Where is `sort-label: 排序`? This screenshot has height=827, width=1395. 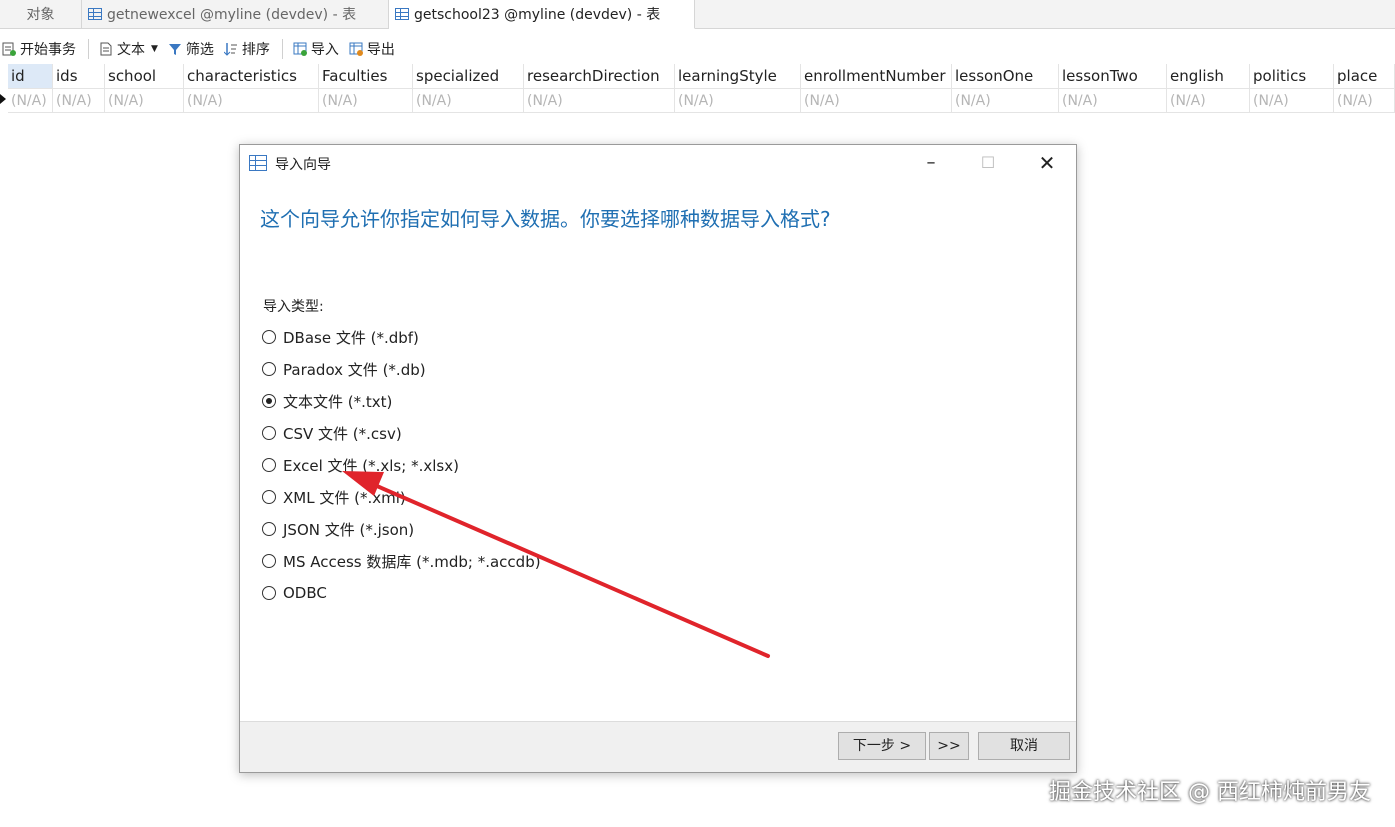
sort-label: 排序 is located at coordinates (255, 50).